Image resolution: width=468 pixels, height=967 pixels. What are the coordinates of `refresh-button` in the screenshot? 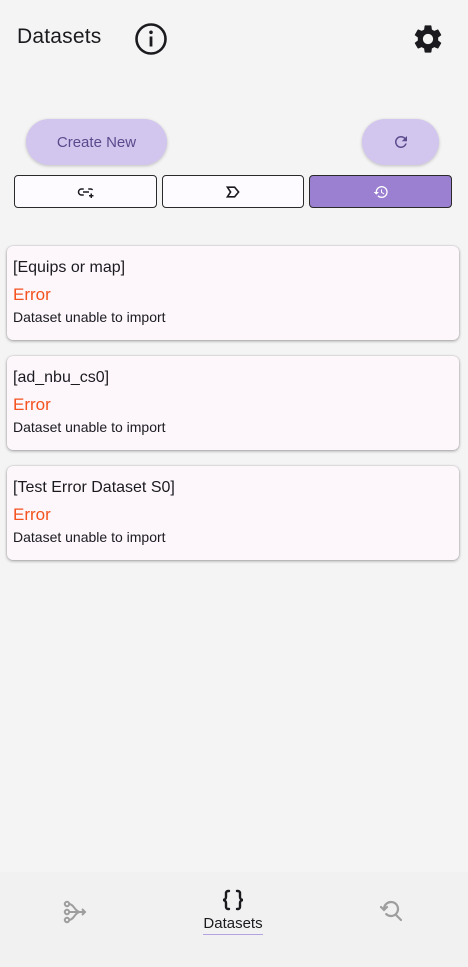 It's located at (400, 142).